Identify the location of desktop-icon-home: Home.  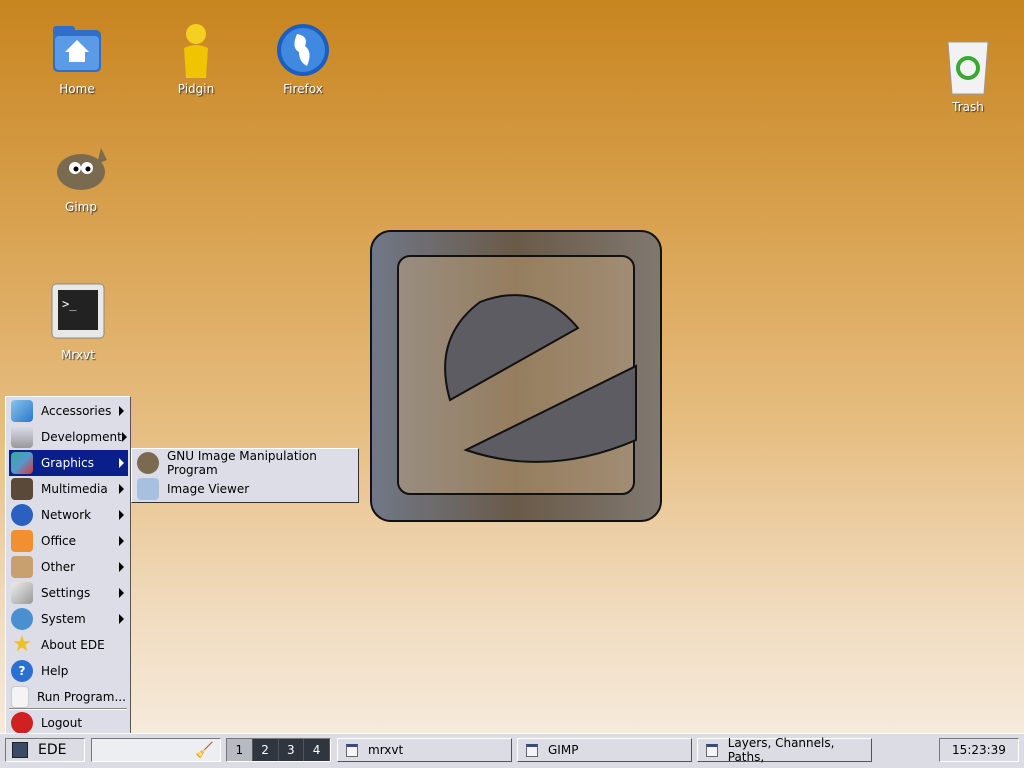
(77, 59).